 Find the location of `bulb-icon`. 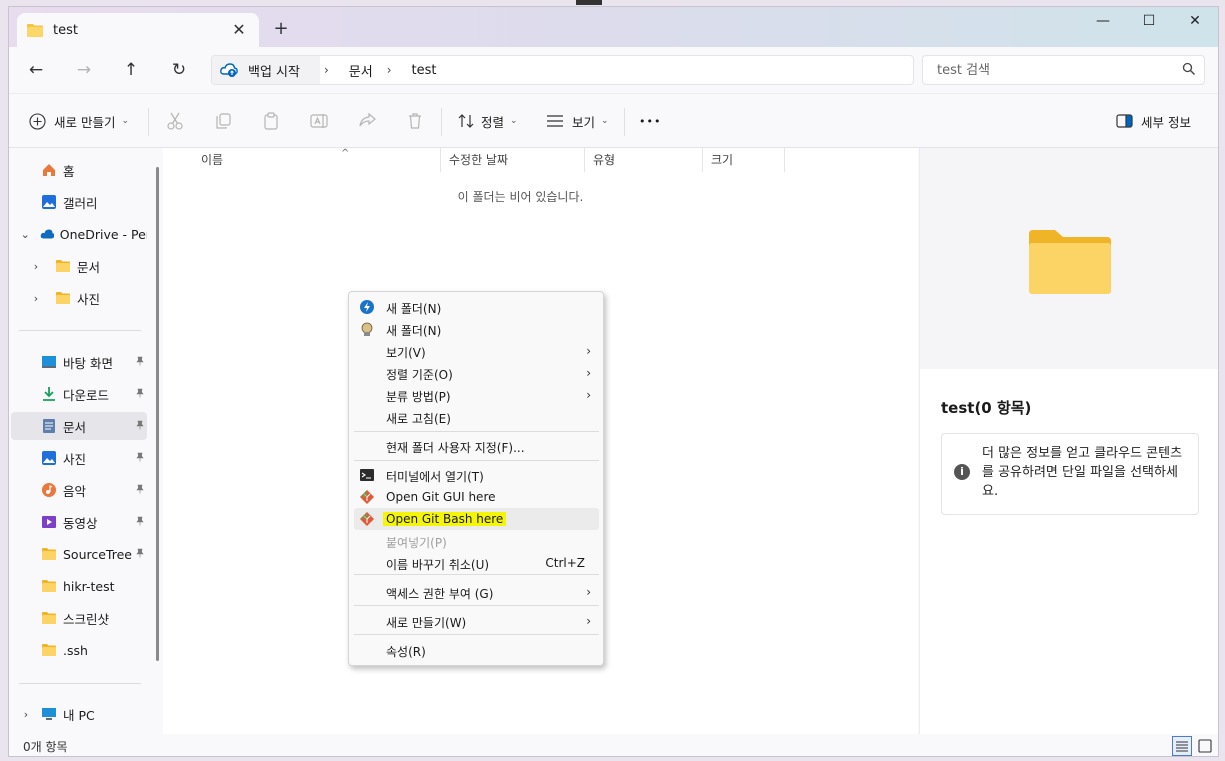

bulb-icon is located at coordinates (367, 329).